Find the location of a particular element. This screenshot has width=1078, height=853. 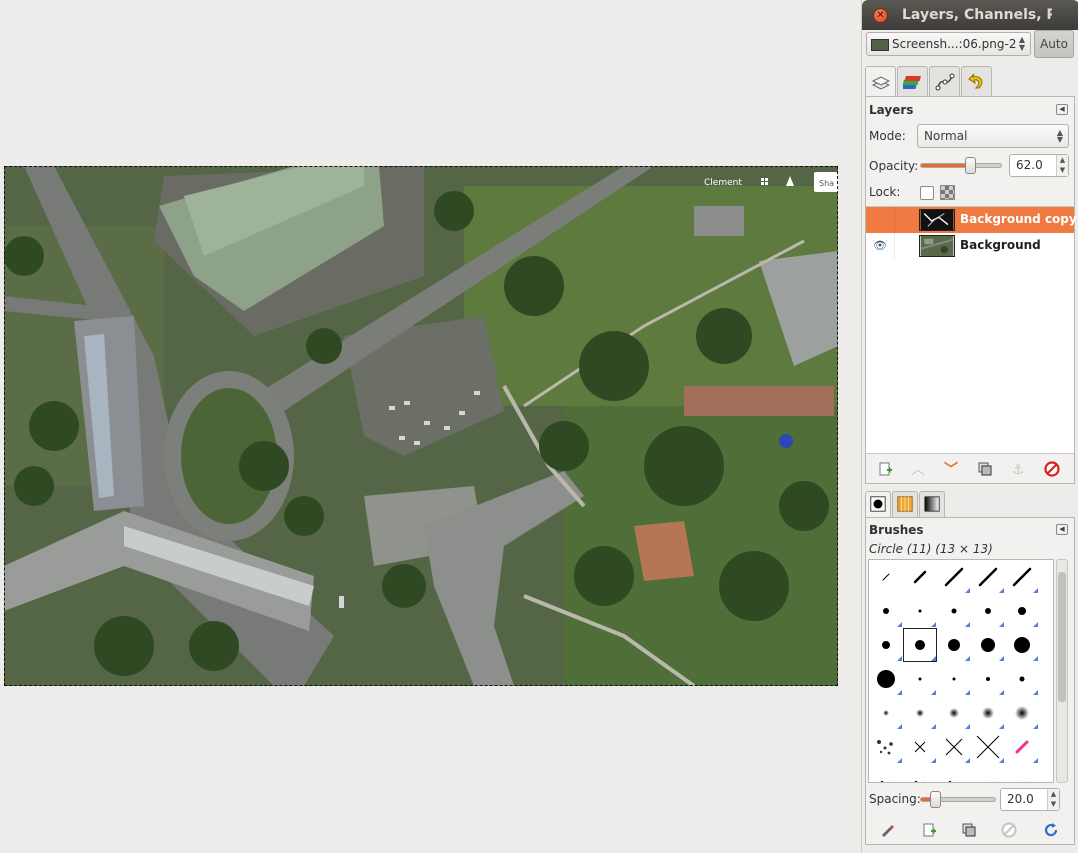

duplicate-brush-icon is located at coordinates (969, 831).